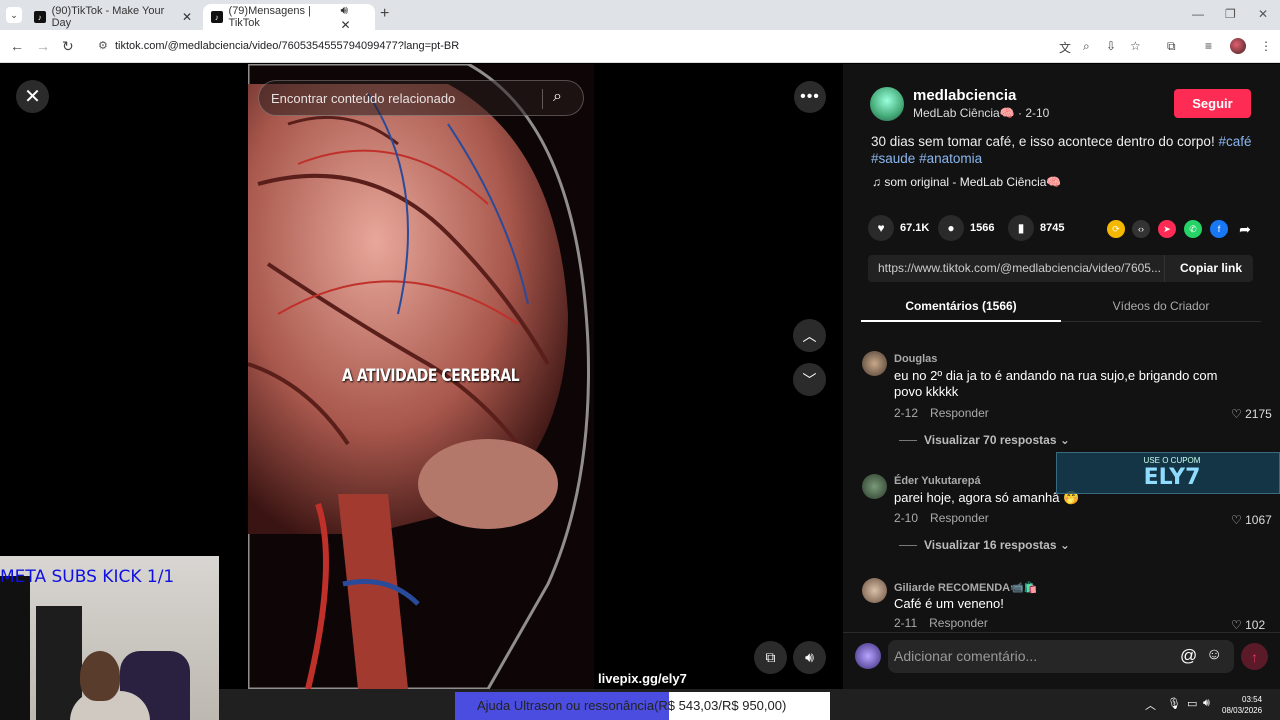  Describe the element at coordinates (103, 45) in the screenshot. I see `site-info-icon: ⚙` at that location.